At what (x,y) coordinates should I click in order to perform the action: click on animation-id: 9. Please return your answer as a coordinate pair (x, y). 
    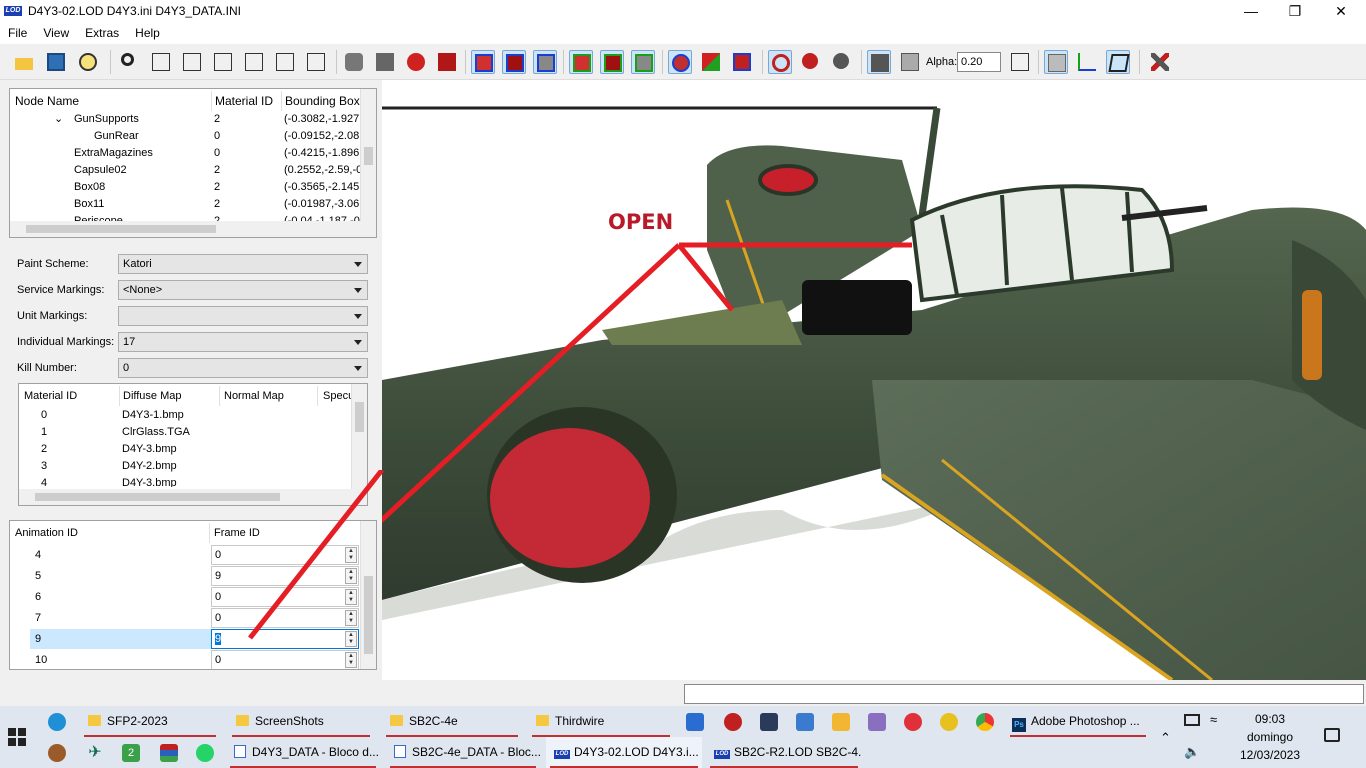
    Looking at the image, I should click on (38, 639).